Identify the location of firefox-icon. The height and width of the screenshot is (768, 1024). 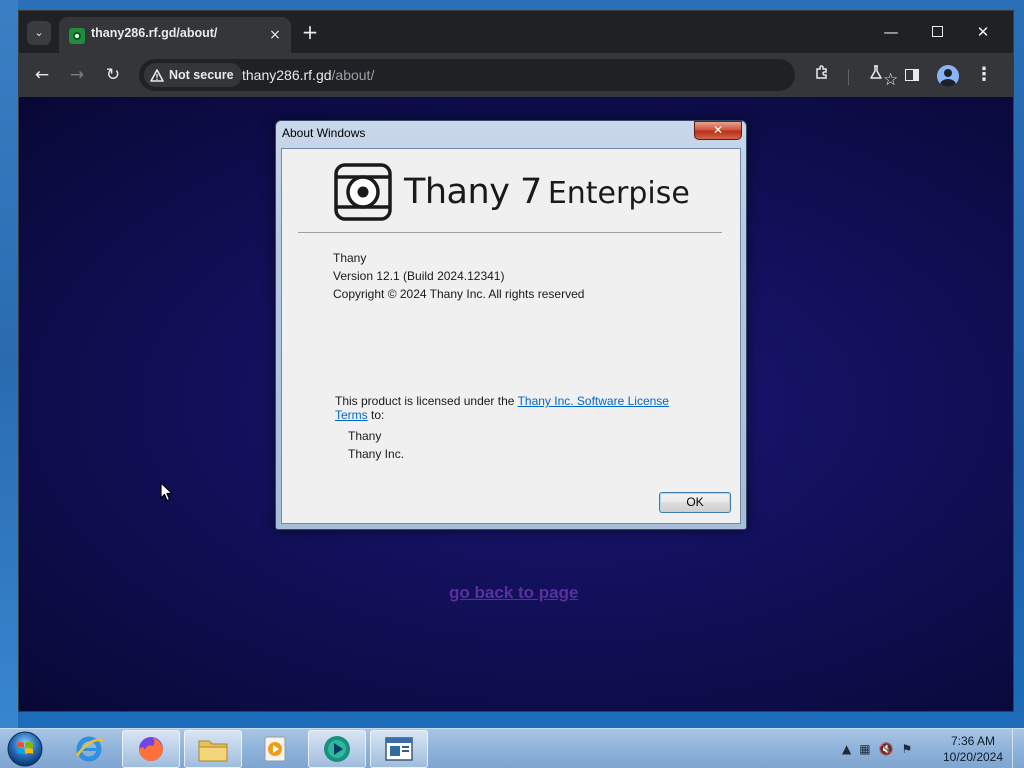
(151, 749).